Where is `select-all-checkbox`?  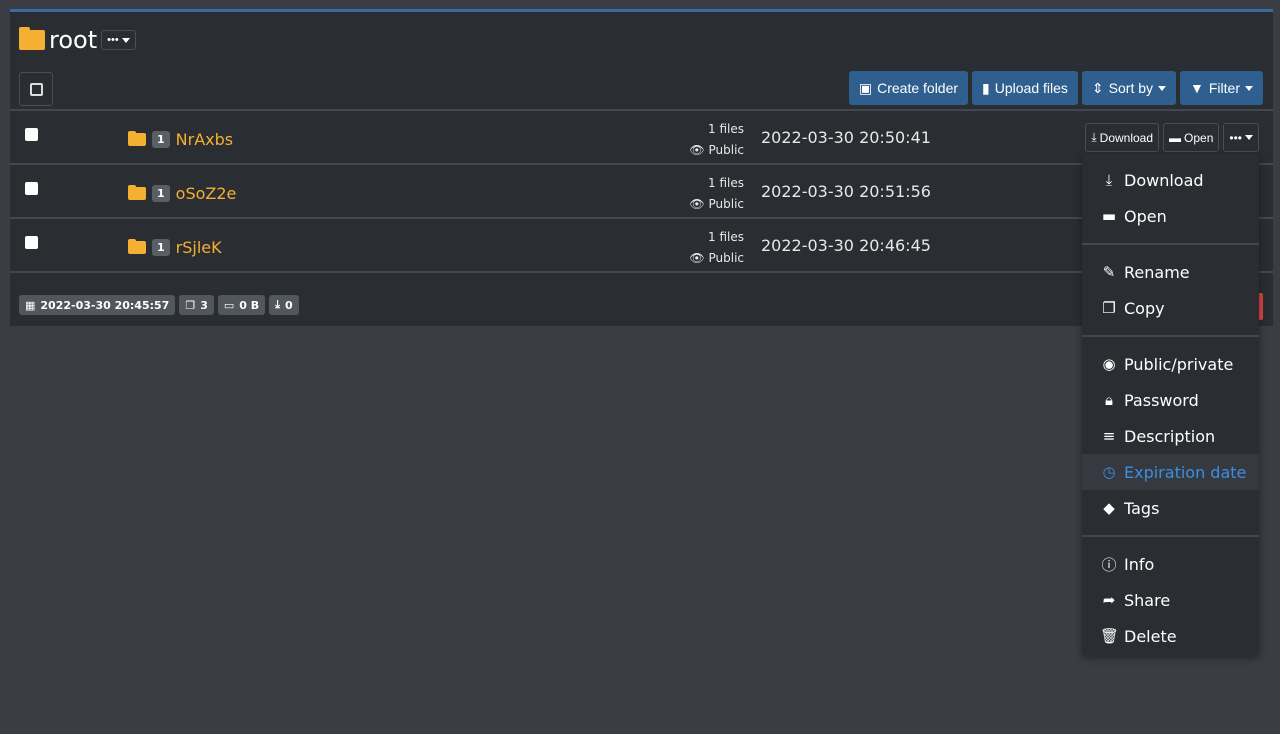 select-all-checkbox is located at coordinates (36, 89).